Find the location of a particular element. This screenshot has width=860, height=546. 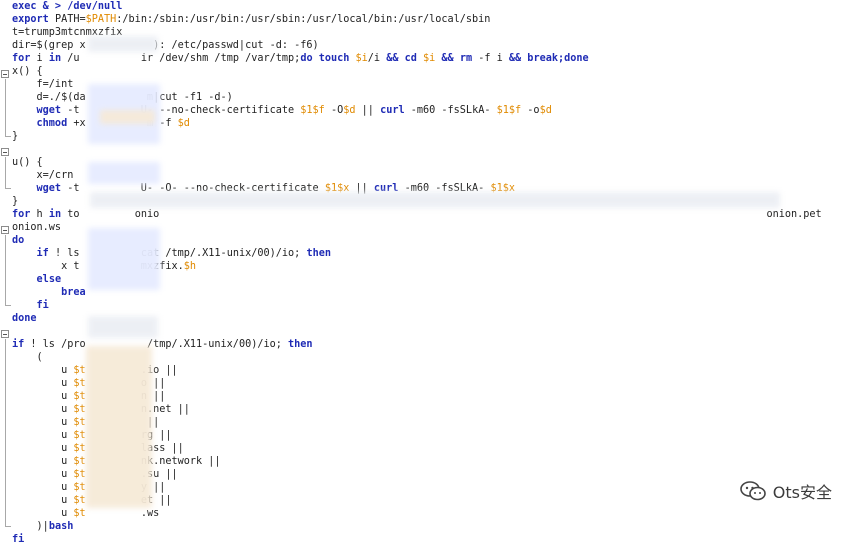

code-line: u() { is located at coordinates (27, 162).